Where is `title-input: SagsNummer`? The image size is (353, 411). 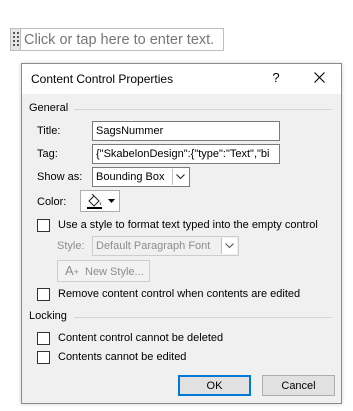
title-input: SagsNummer is located at coordinates (186, 131).